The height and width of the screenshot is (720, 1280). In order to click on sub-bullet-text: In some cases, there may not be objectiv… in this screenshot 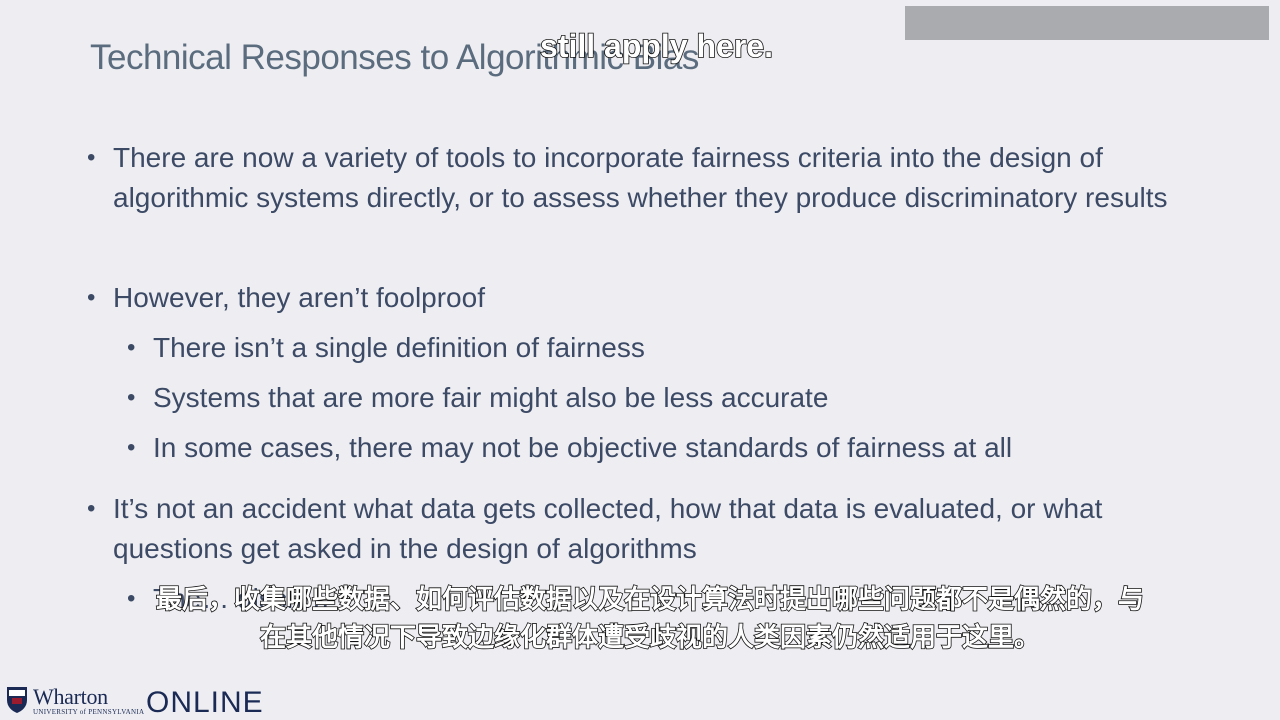, I will do `click(583, 447)`.